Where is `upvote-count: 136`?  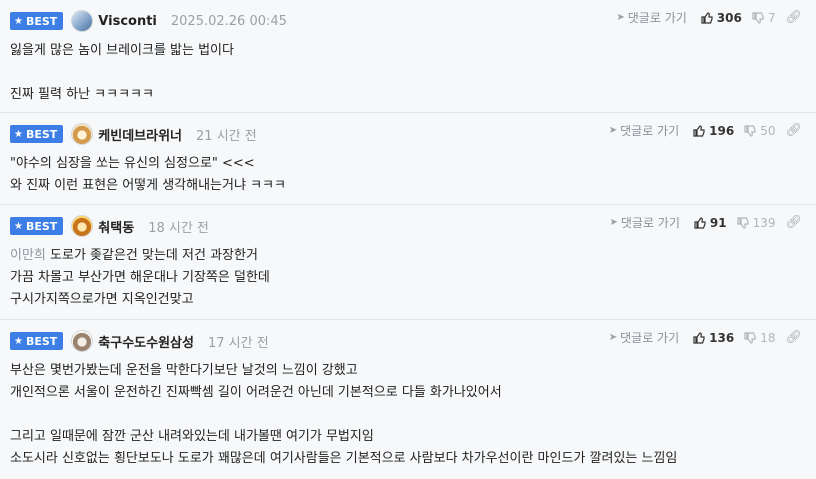
upvote-count: 136 is located at coordinates (722, 337).